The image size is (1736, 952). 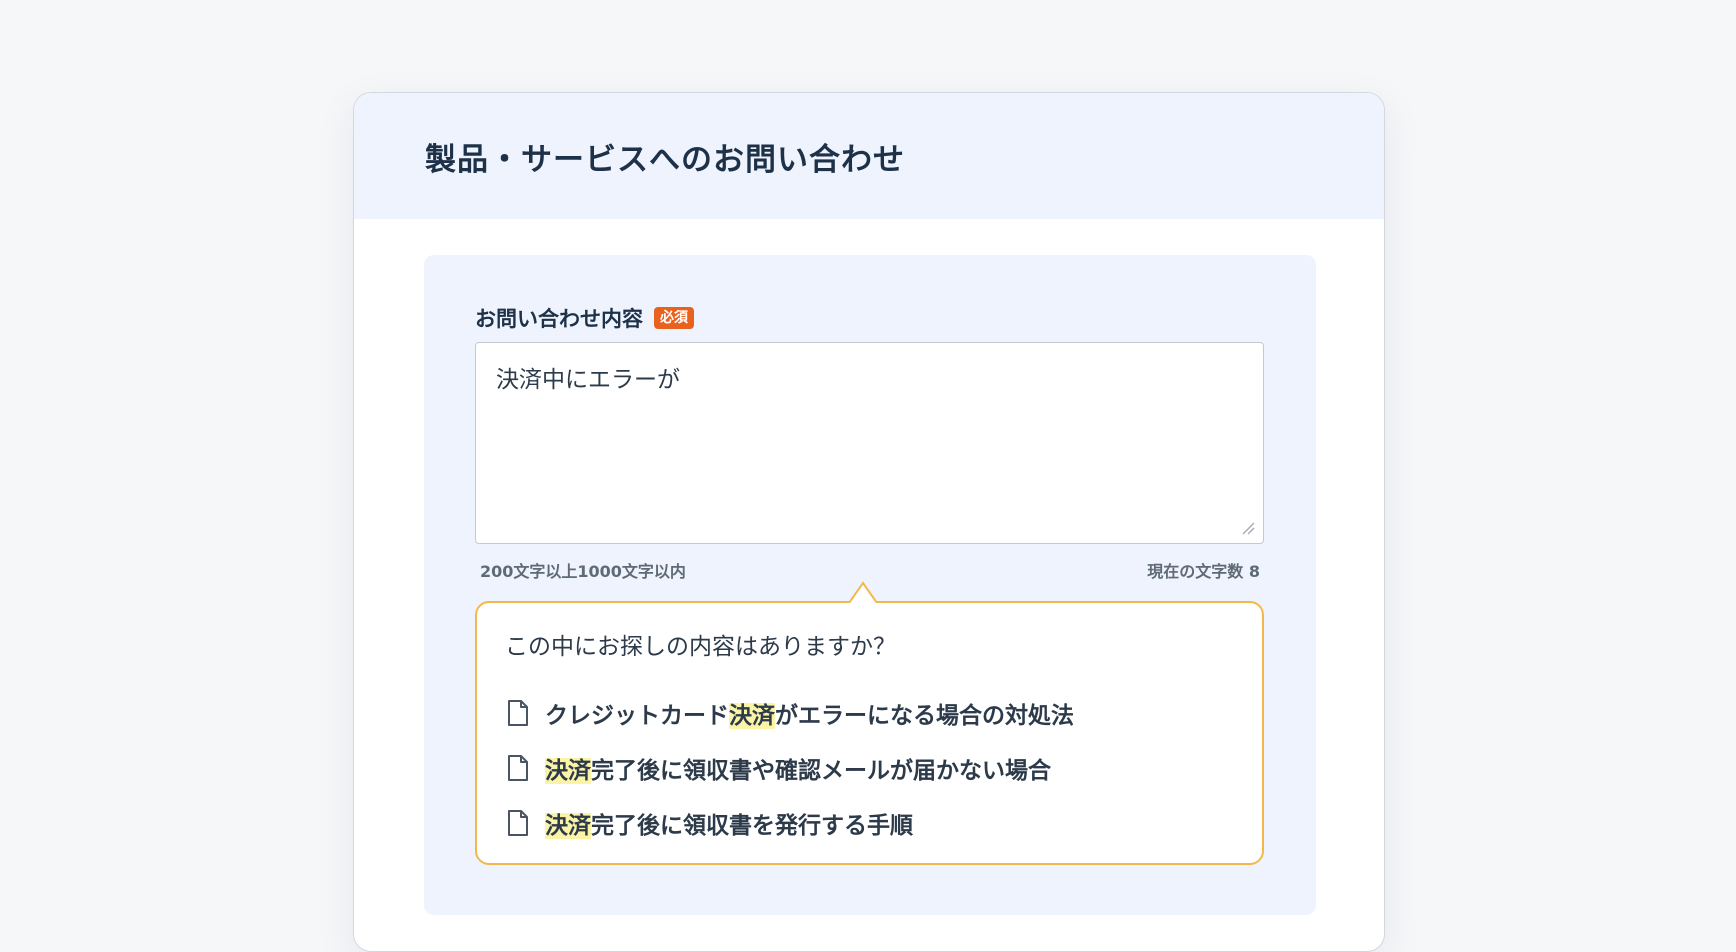 I want to click on suggestion-item: クレジットカード決済がエラーになる場合の対処法, so click(x=789, y=712).